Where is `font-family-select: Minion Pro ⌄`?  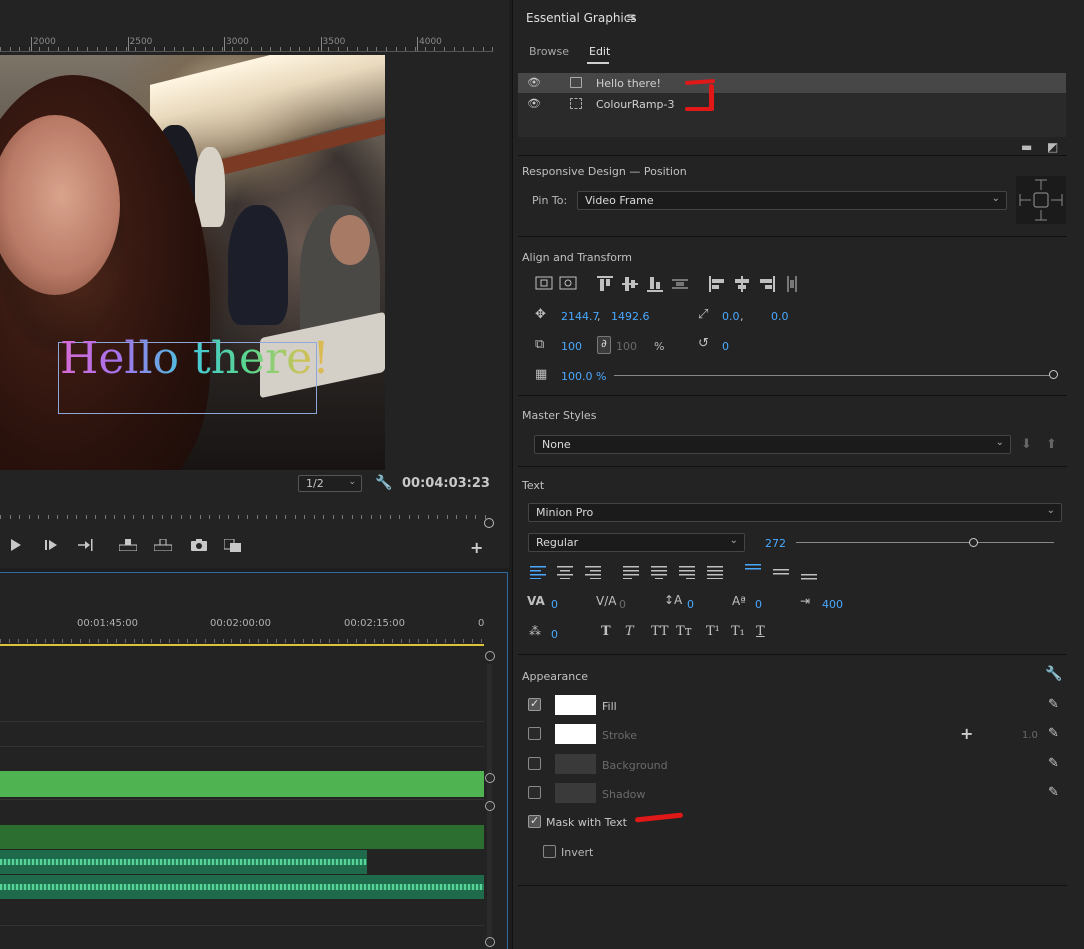
font-family-select: Minion Pro ⌄ is located at coordinates (795, 512).